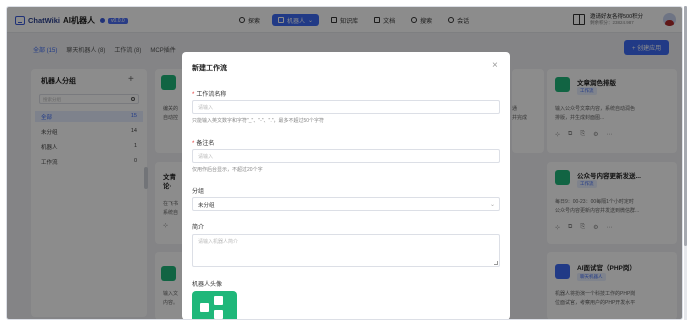  Describe the element at coordinates (218, 242) in the screenshot. I see `placeholder: 请输入机器人简介` at that location.